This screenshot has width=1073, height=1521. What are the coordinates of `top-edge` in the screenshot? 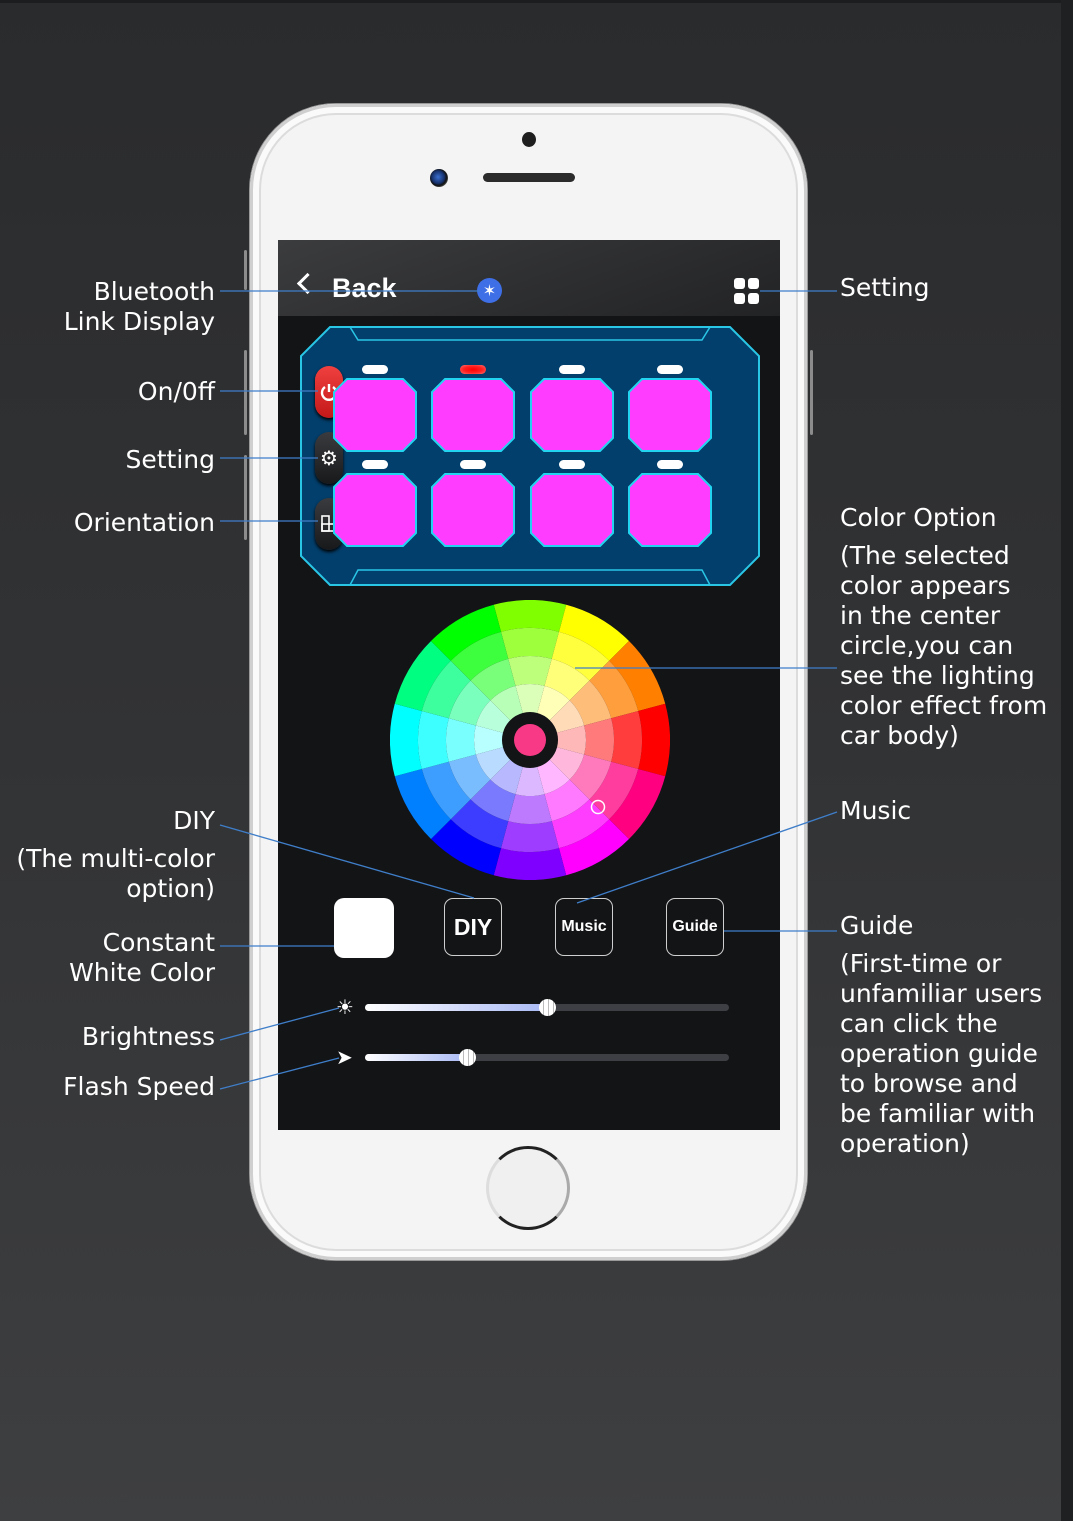 It's located at (536, 1).